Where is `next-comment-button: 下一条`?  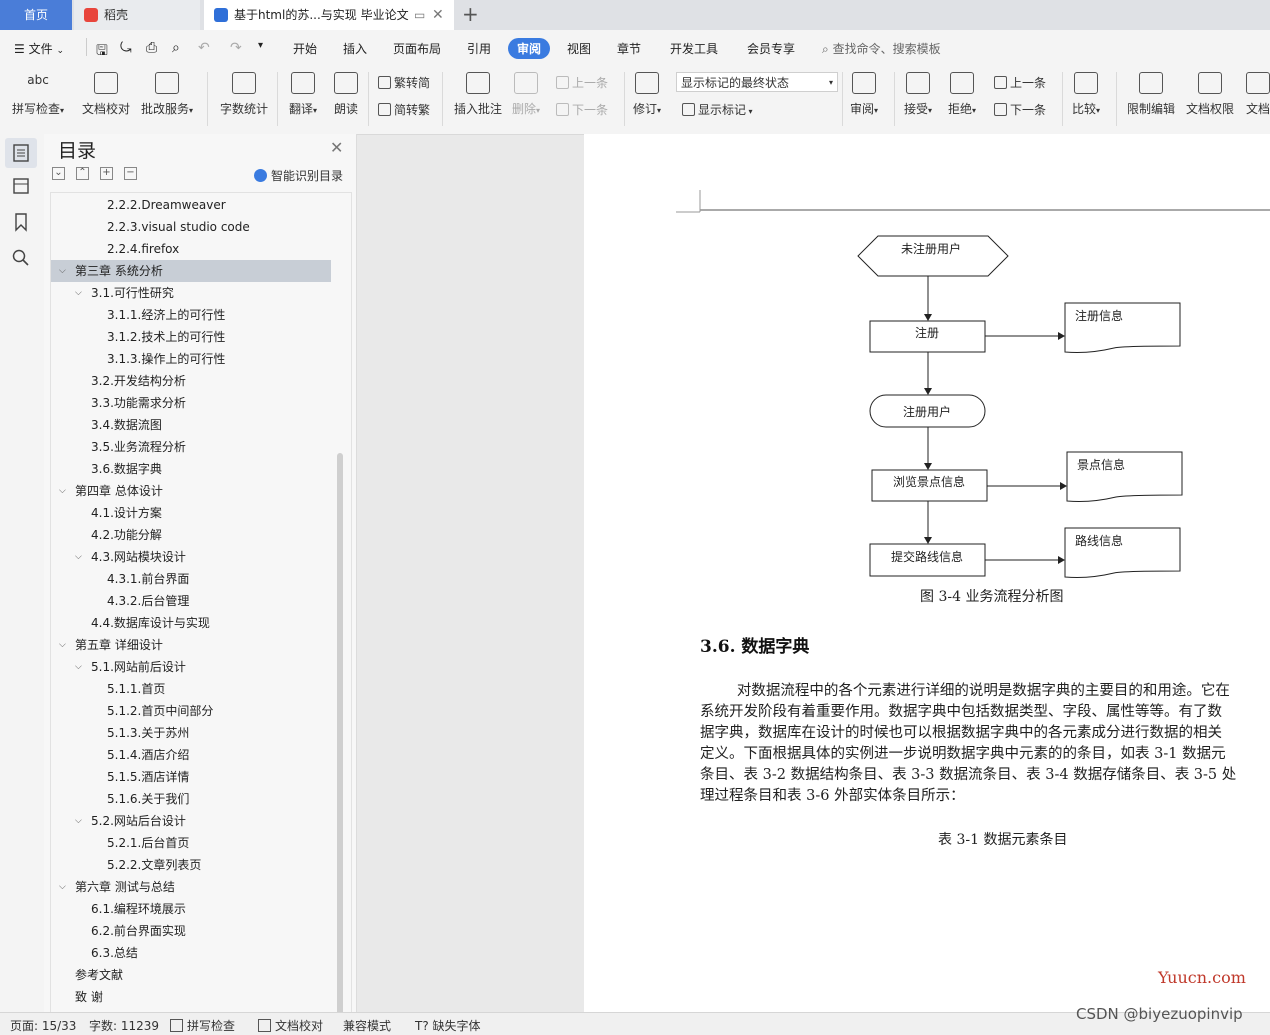 next-comment-button: 下一条 is located at coordinates (582, 109).